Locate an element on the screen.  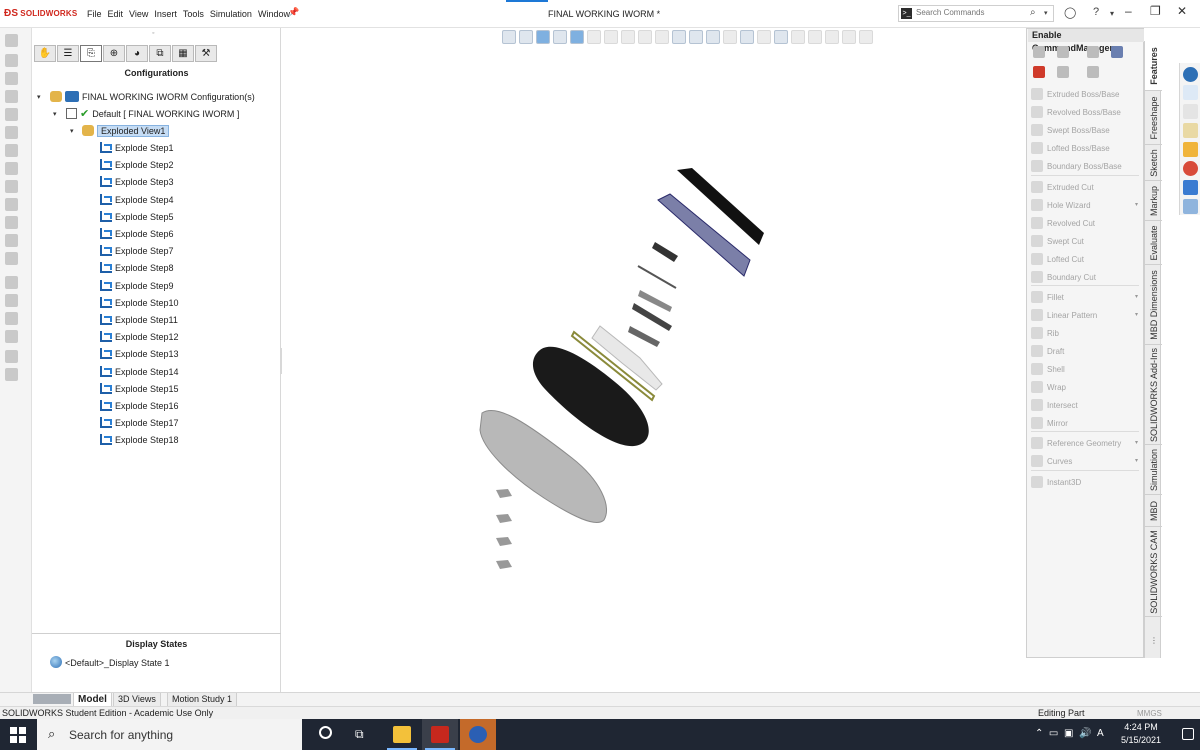
help-icon: ? is located at coordinates (1096, 12).